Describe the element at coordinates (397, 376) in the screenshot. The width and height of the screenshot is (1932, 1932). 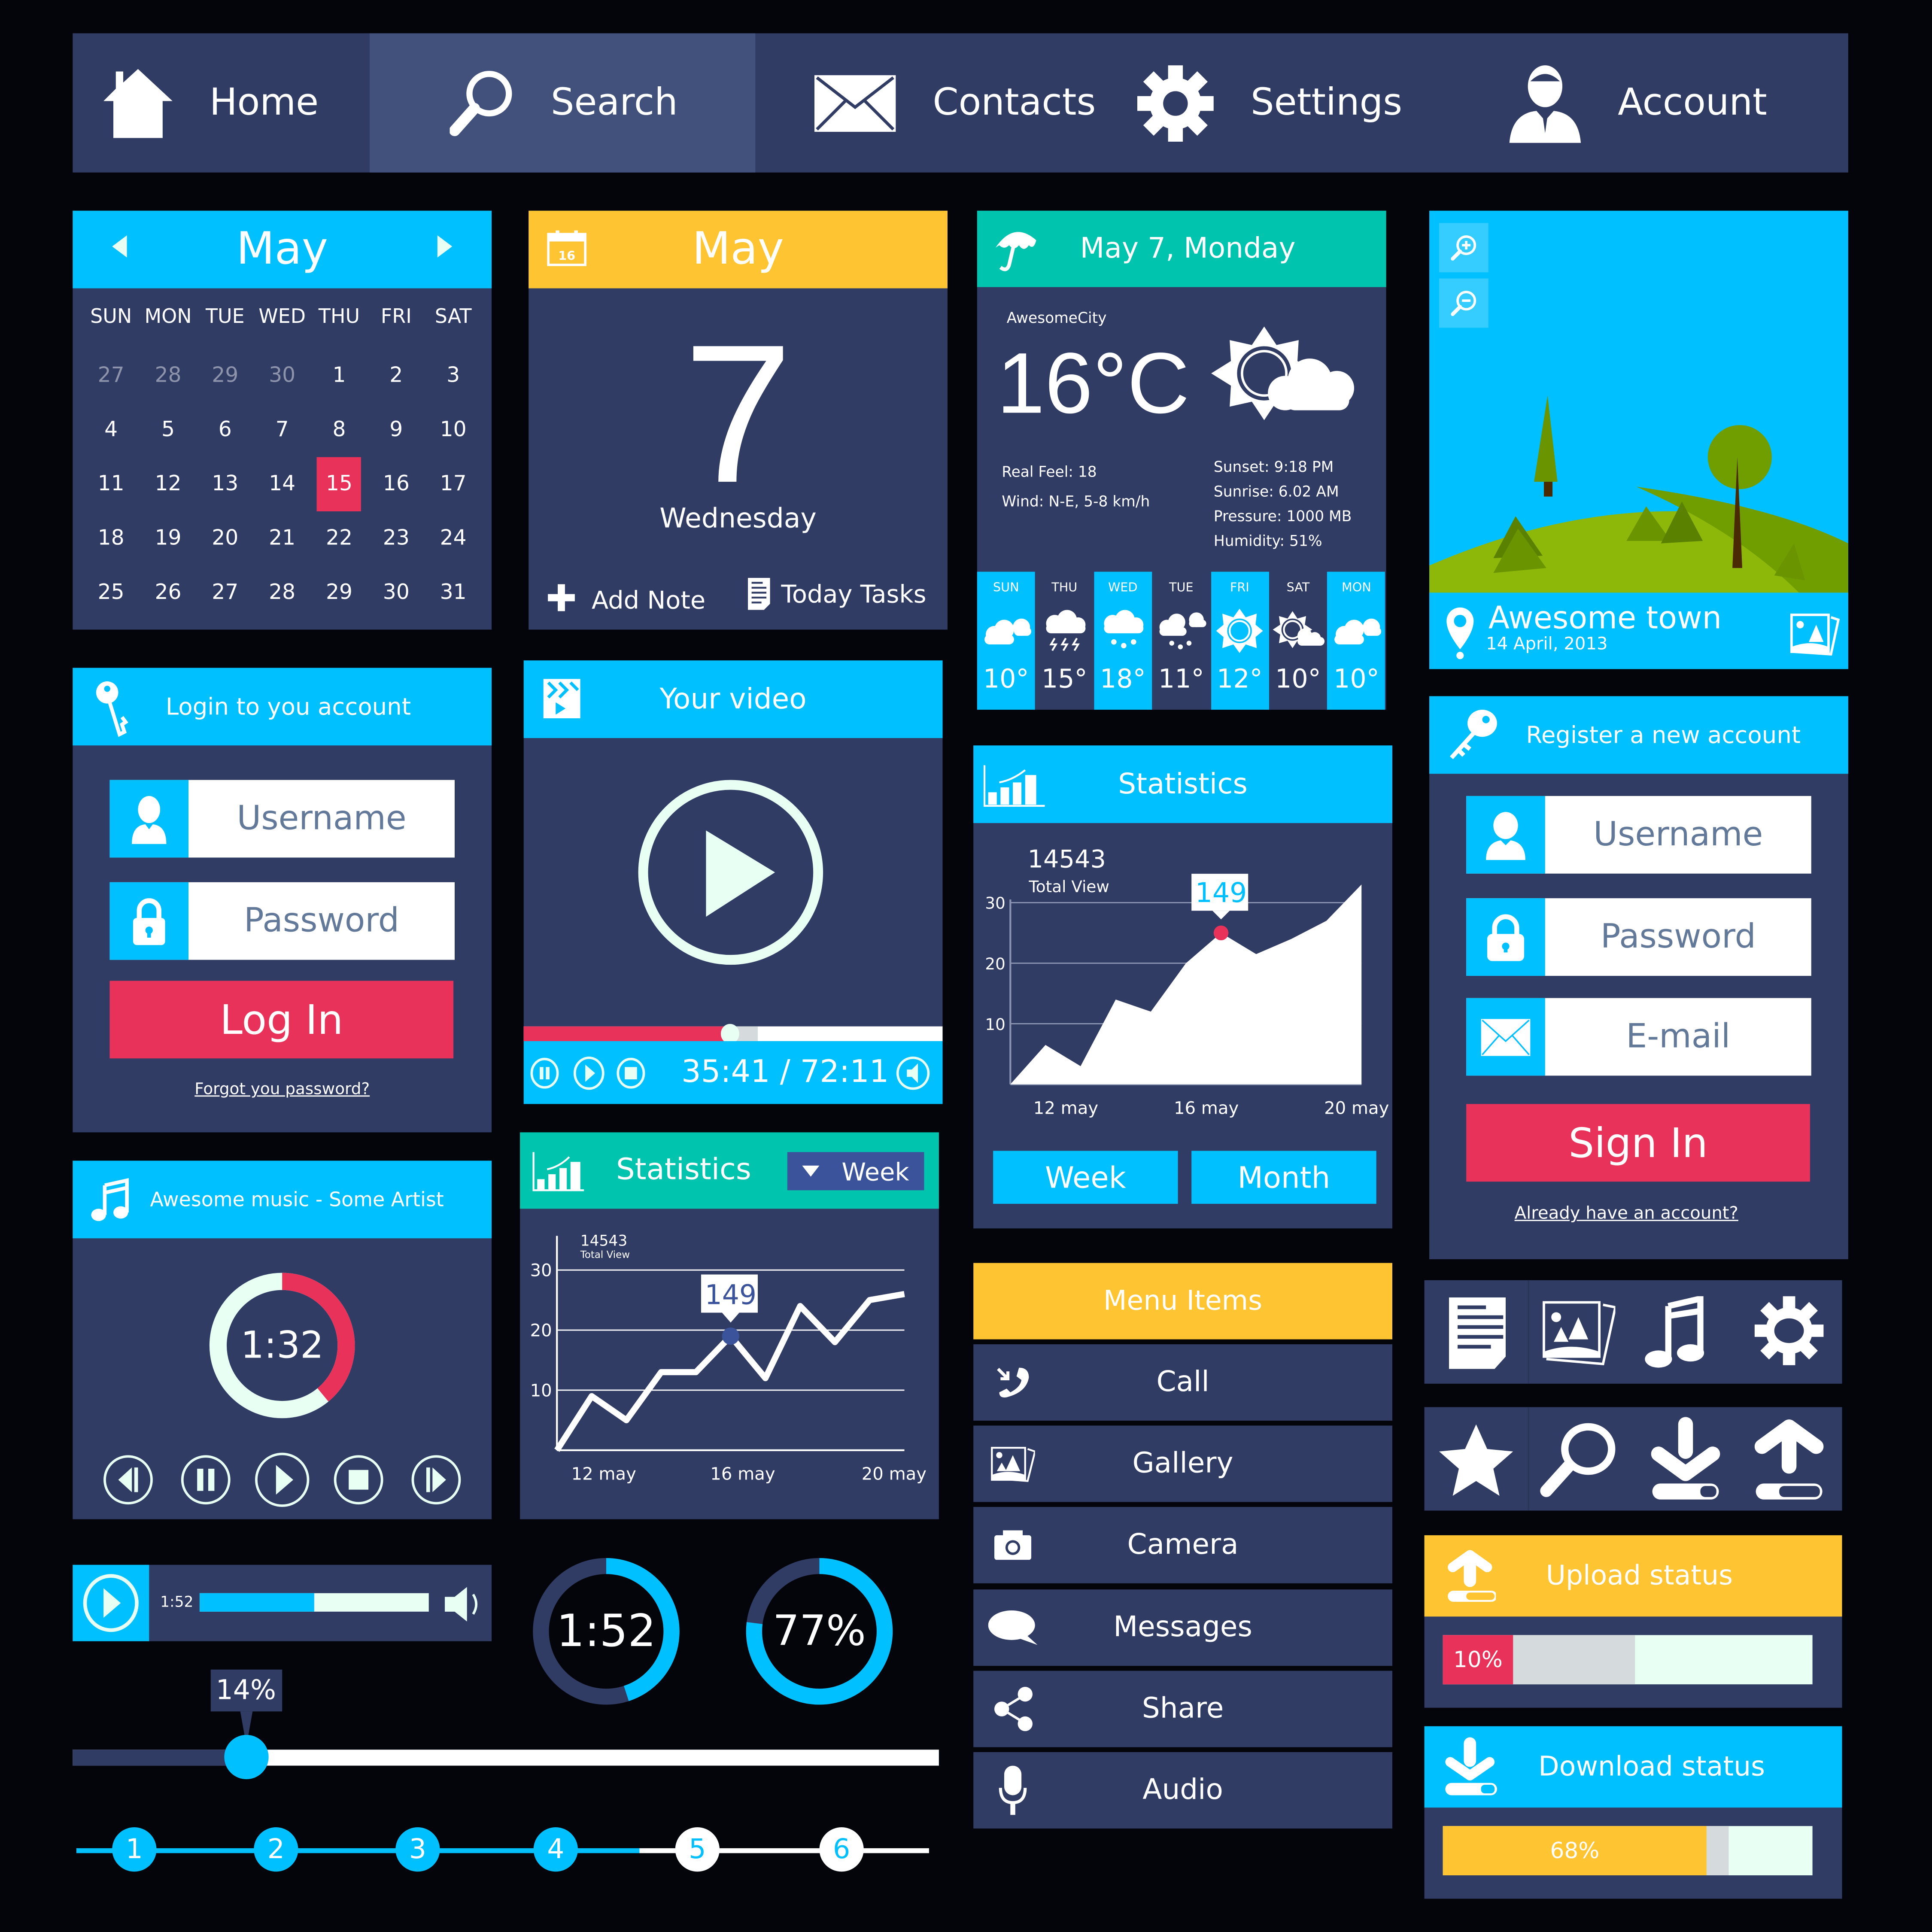
I see `calendar-day: 2` at that location.